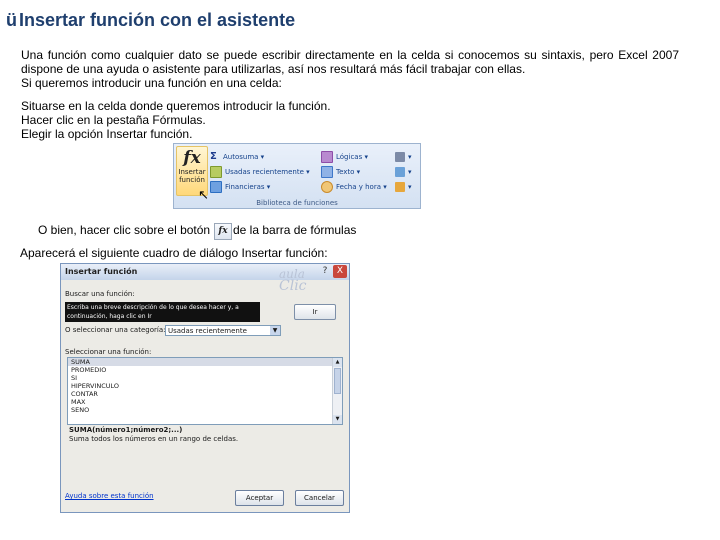 This screenshot has height=540, width=720. I want to click on help-icon: ?, so click(325, 271).